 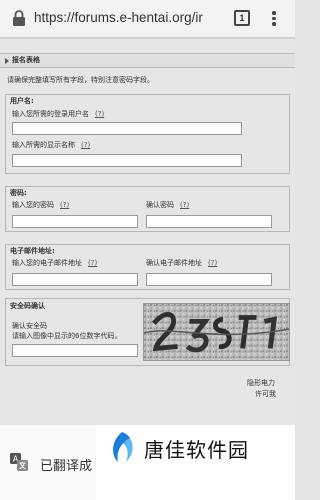 I want to click on tab-switcher-button: 1, so click(x=242, y=18).